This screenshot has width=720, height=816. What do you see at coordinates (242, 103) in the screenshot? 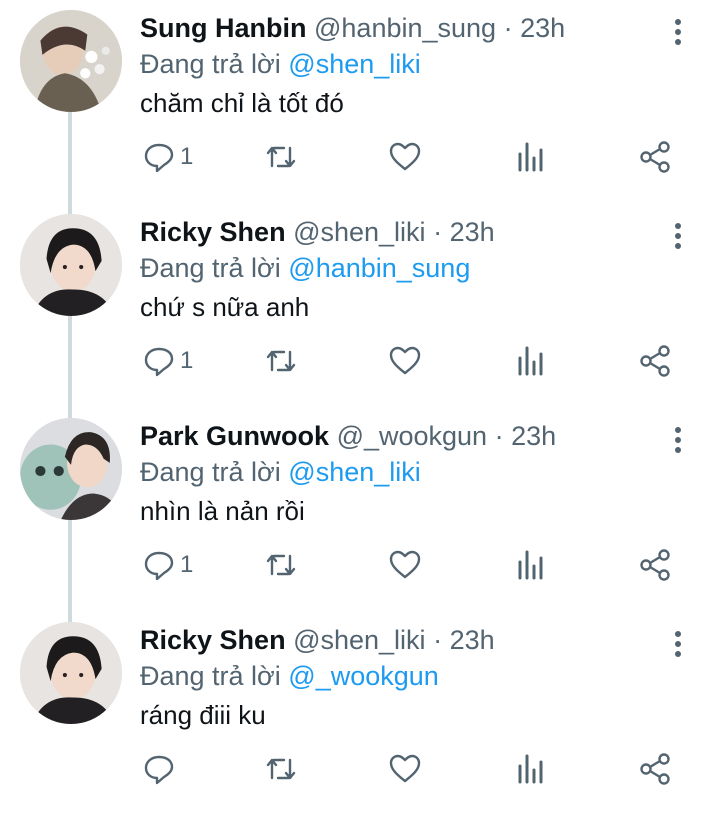
I see `tweet-text: chăm chỉ là tốt đó` at bounding box center [242, 103].